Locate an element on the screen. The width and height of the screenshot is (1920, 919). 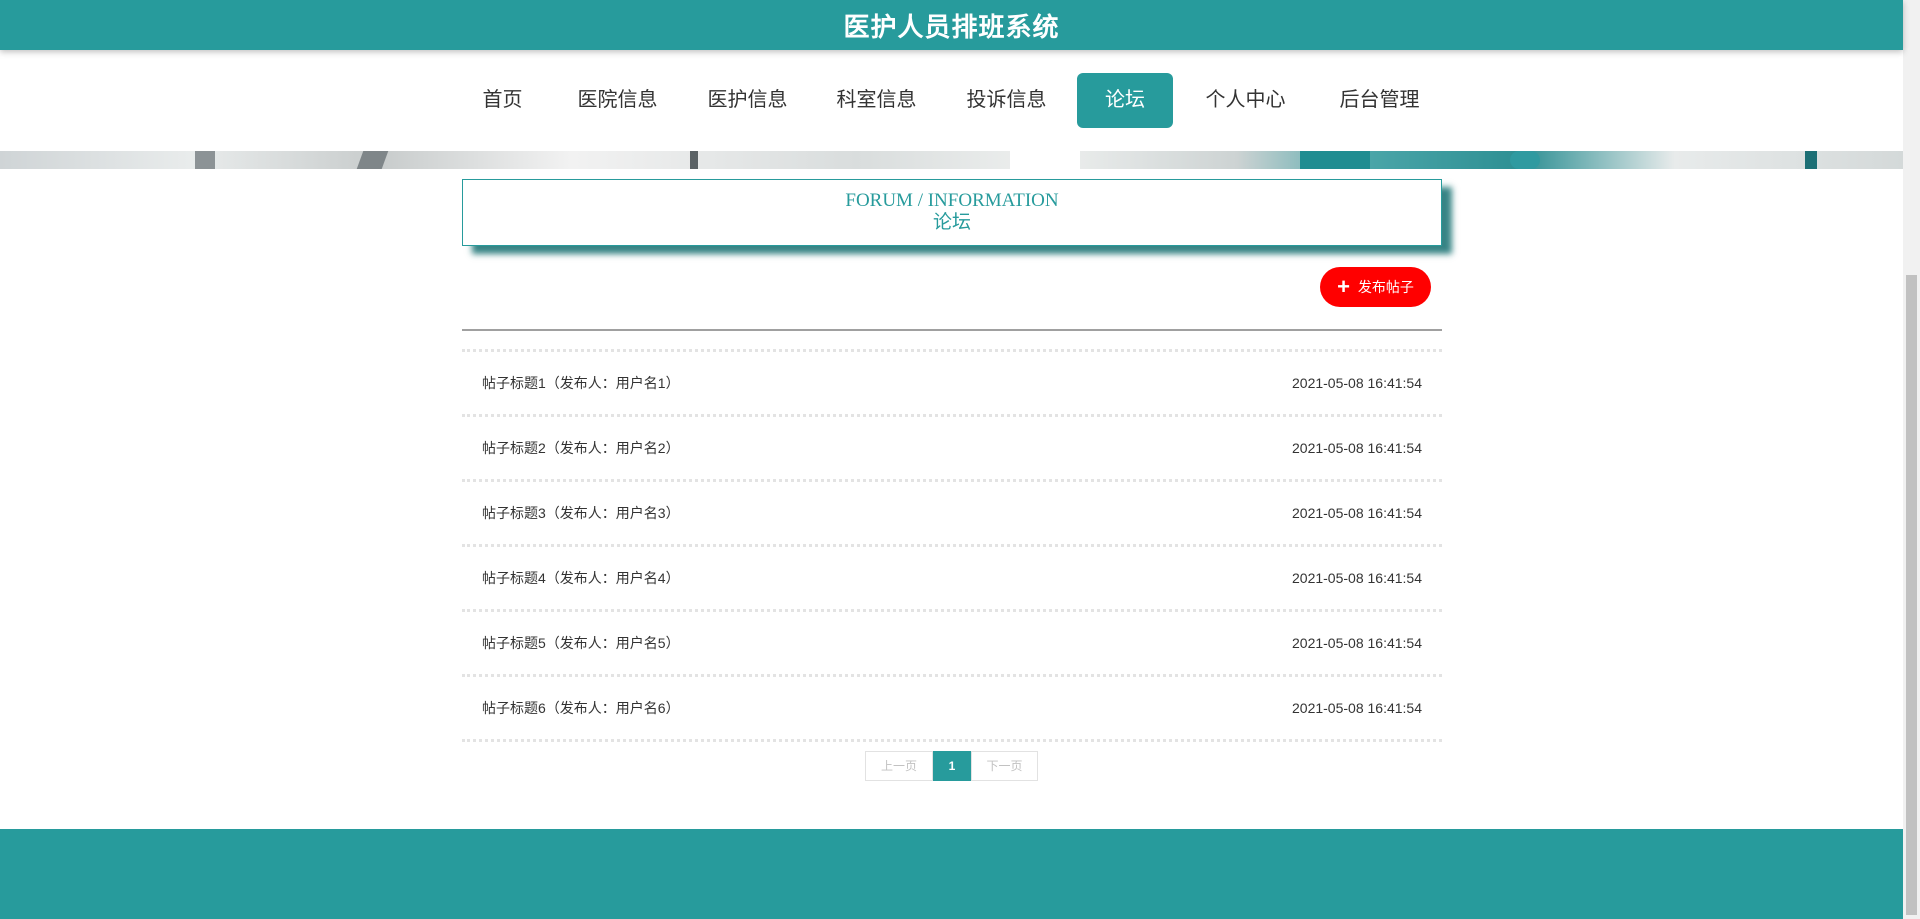
section-title-en: FORUM / INFORMATION is located at coordinates (952, 200).